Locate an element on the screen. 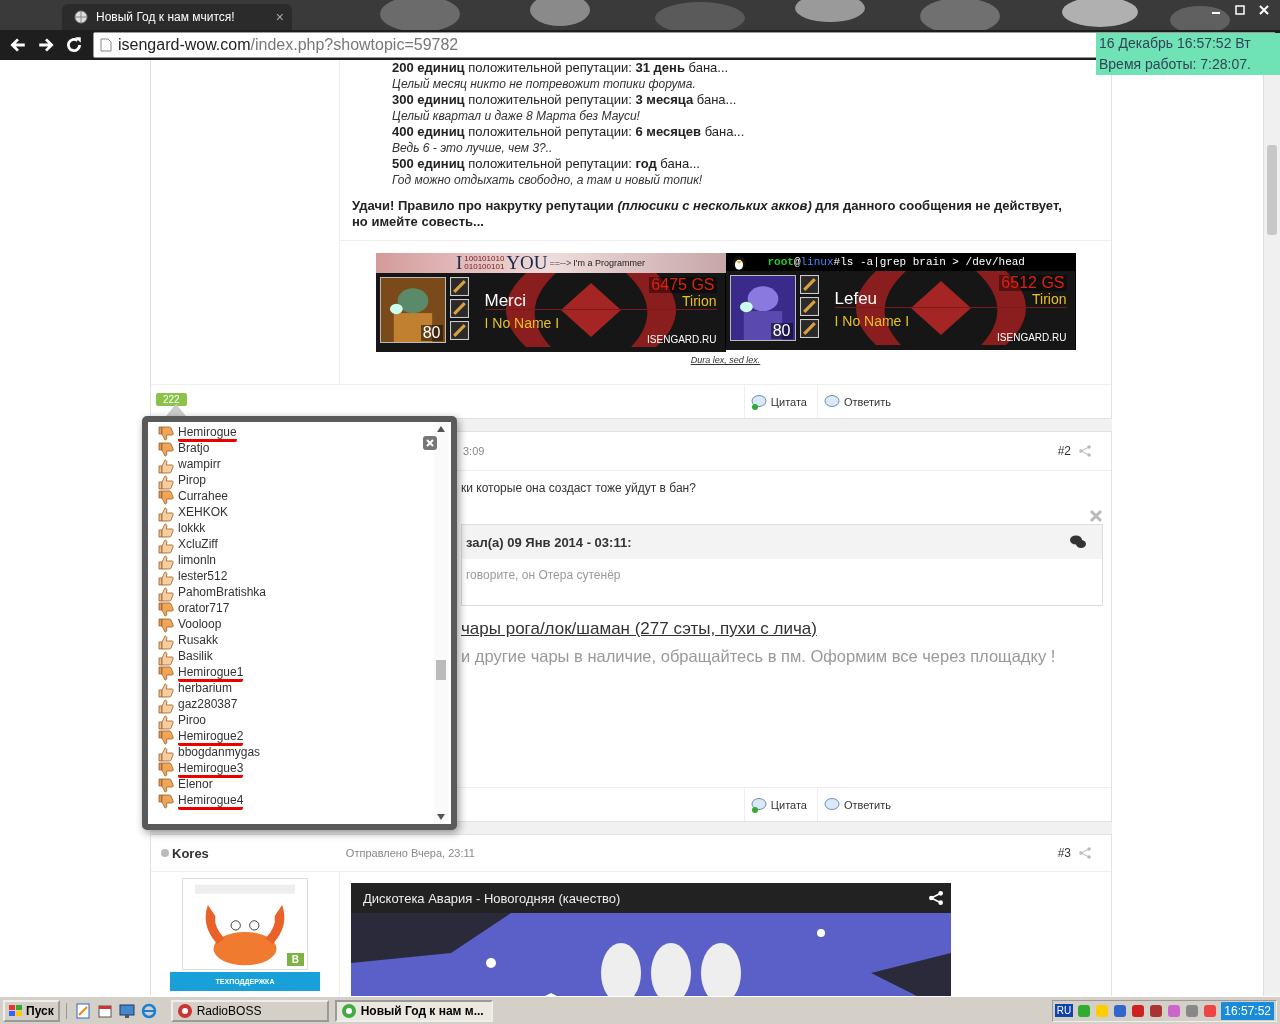 The height and width of the screenshot is (1024, 1280). user-name: Rusakk is located at coordinates (198, 642).